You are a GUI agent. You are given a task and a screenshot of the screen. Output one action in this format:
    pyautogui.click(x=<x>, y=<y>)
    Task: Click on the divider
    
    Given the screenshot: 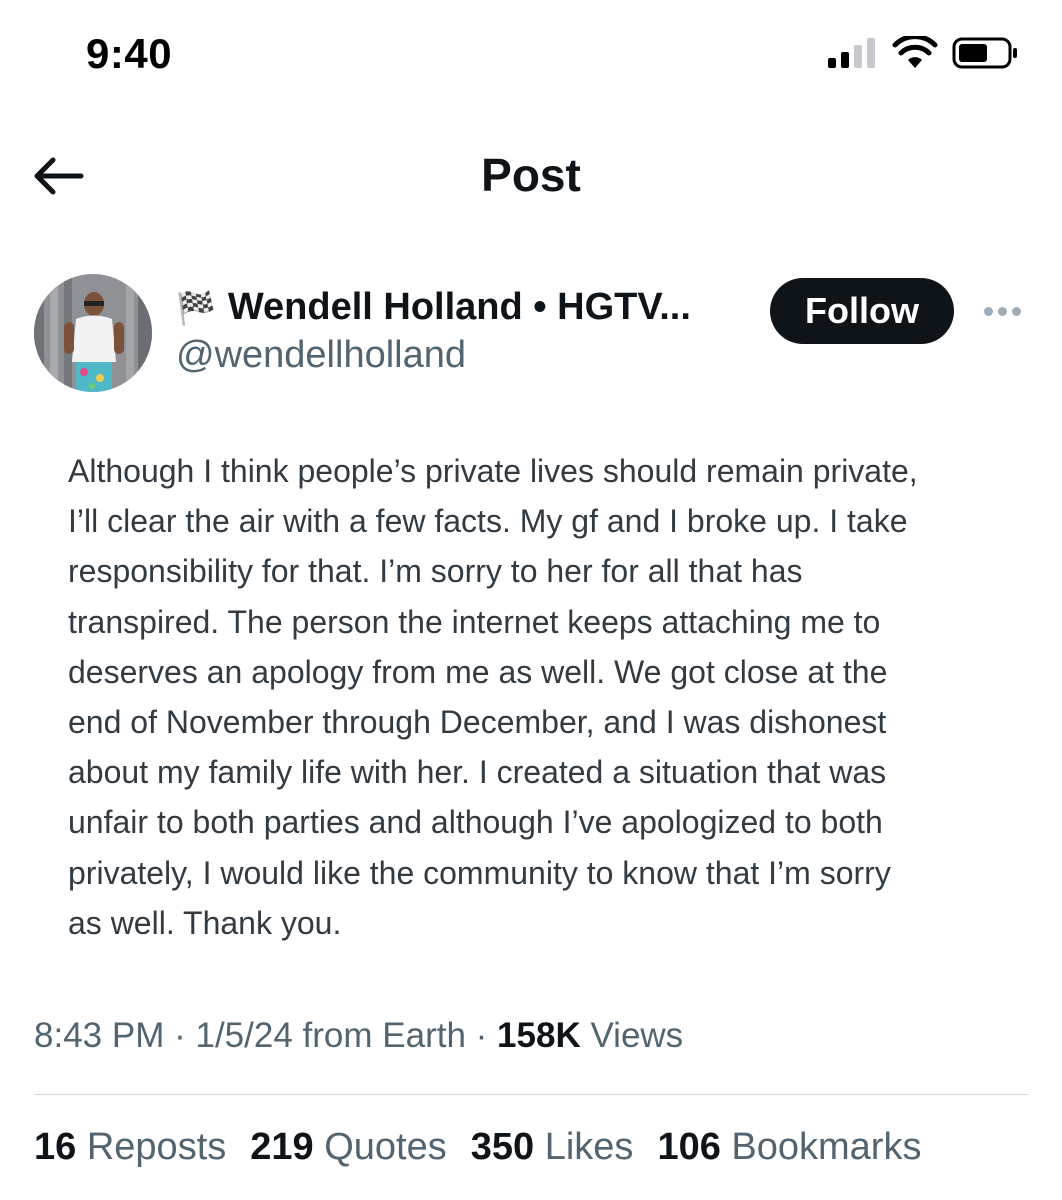 What is the action you would take?
    pyautogui.click(x=531, y=1094)
    